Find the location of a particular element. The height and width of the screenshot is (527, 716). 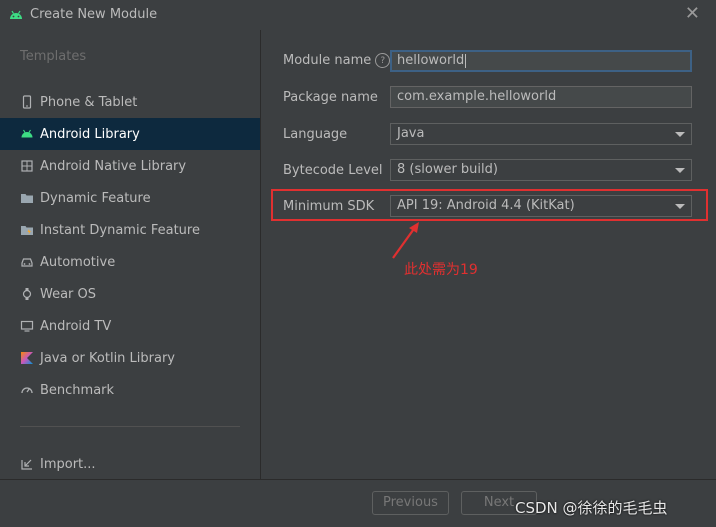

annotation-text: 此处需为19 is located at coordinates (441, 270).